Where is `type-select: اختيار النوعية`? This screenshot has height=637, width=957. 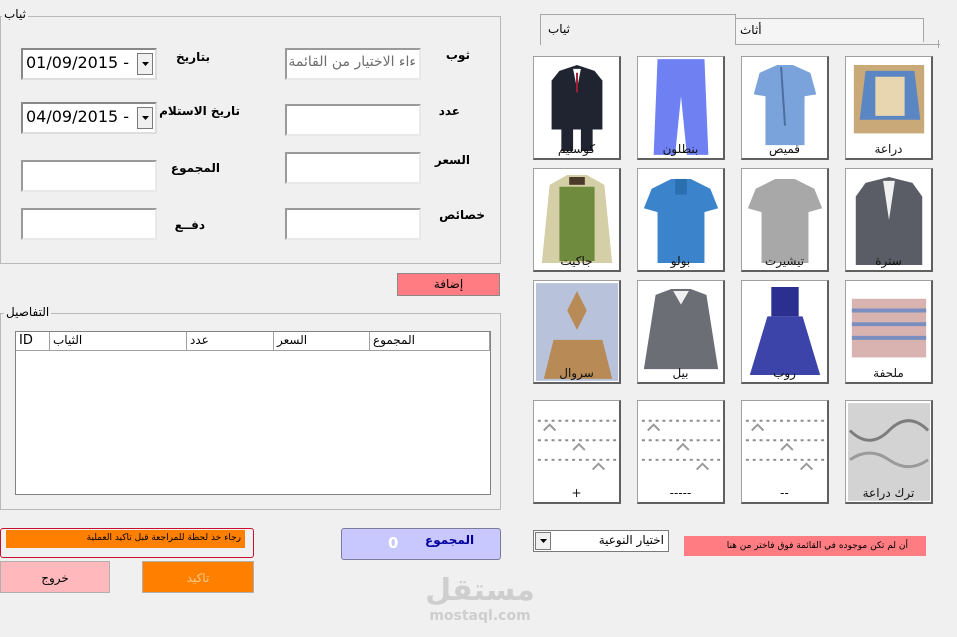
type-select: اختيار النوعية is located at coordinates (601, 541).